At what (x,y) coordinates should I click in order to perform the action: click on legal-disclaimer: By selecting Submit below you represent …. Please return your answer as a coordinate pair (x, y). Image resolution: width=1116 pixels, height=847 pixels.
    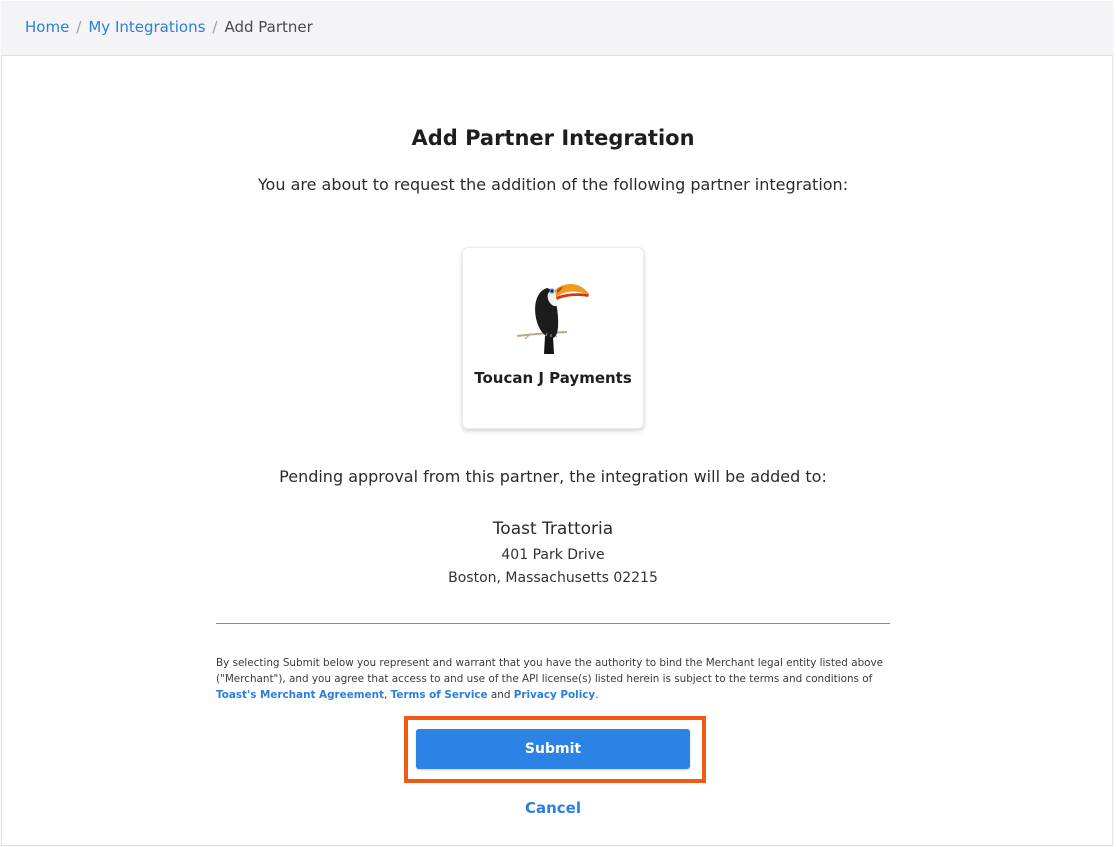
    Looking at the image, I should click on (556, 679).